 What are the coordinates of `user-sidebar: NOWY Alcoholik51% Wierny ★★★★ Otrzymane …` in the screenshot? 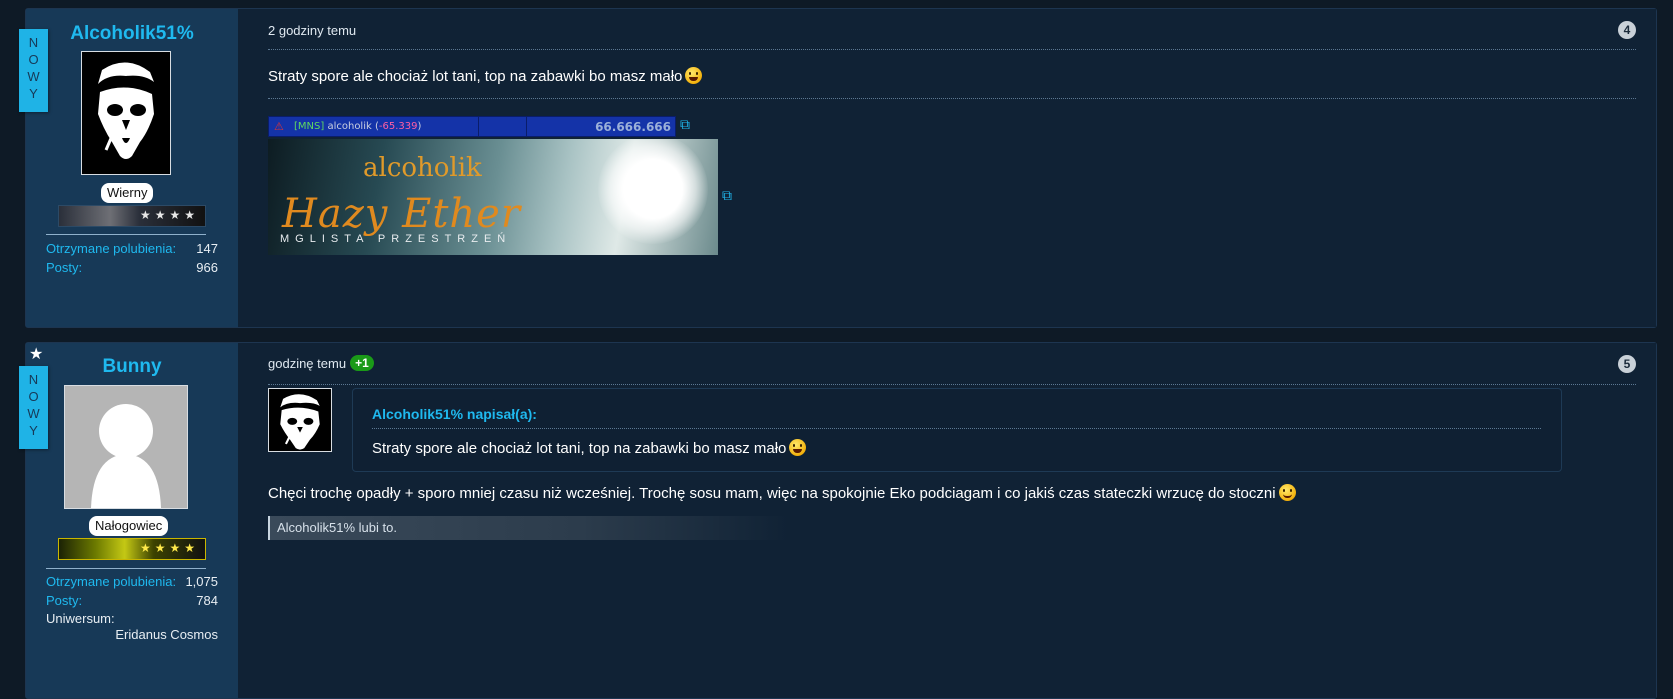 It's located at (128, 168).